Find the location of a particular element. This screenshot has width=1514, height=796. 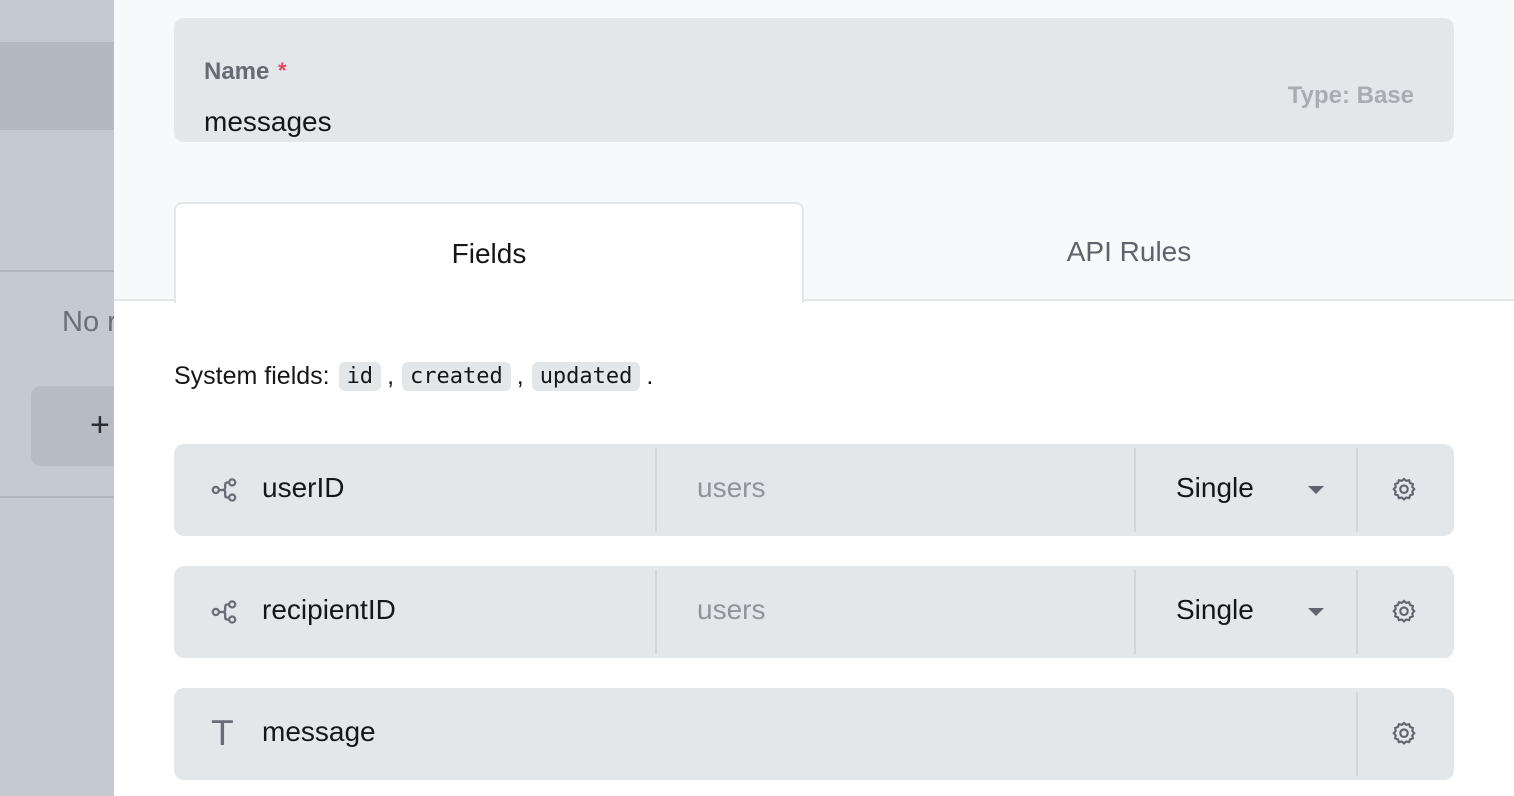

field-name-input: recipientID is located at coordinates (329, 610).